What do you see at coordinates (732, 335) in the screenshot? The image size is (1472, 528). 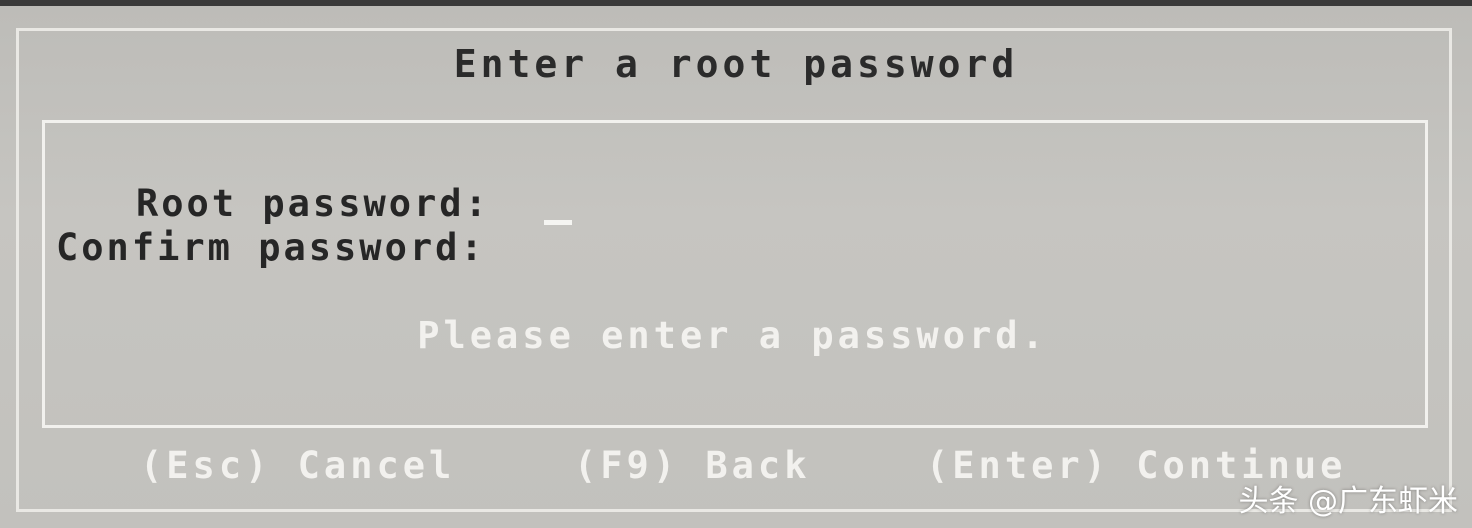 I see `status-message: Please enter a password.` at bounding box center [732, 335].